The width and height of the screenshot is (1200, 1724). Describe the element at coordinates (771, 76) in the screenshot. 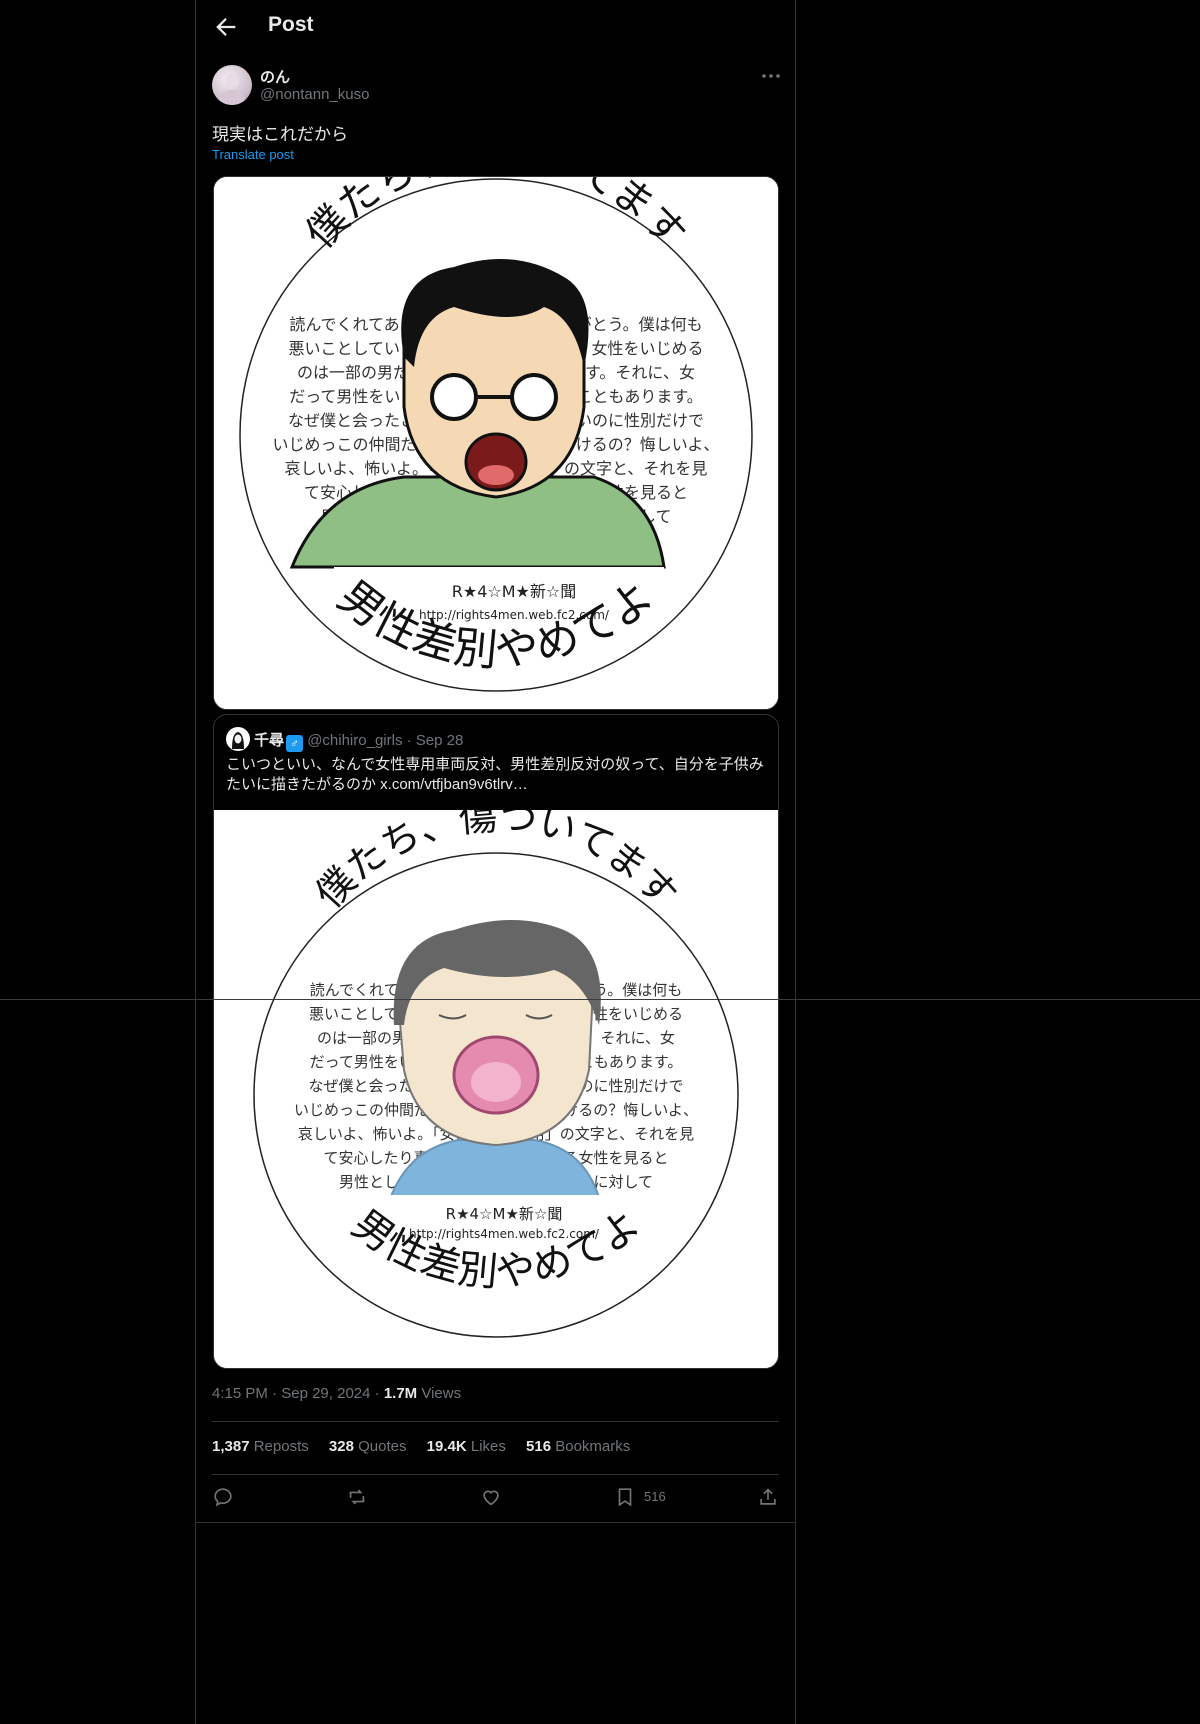

I see `more-icon` at that location.